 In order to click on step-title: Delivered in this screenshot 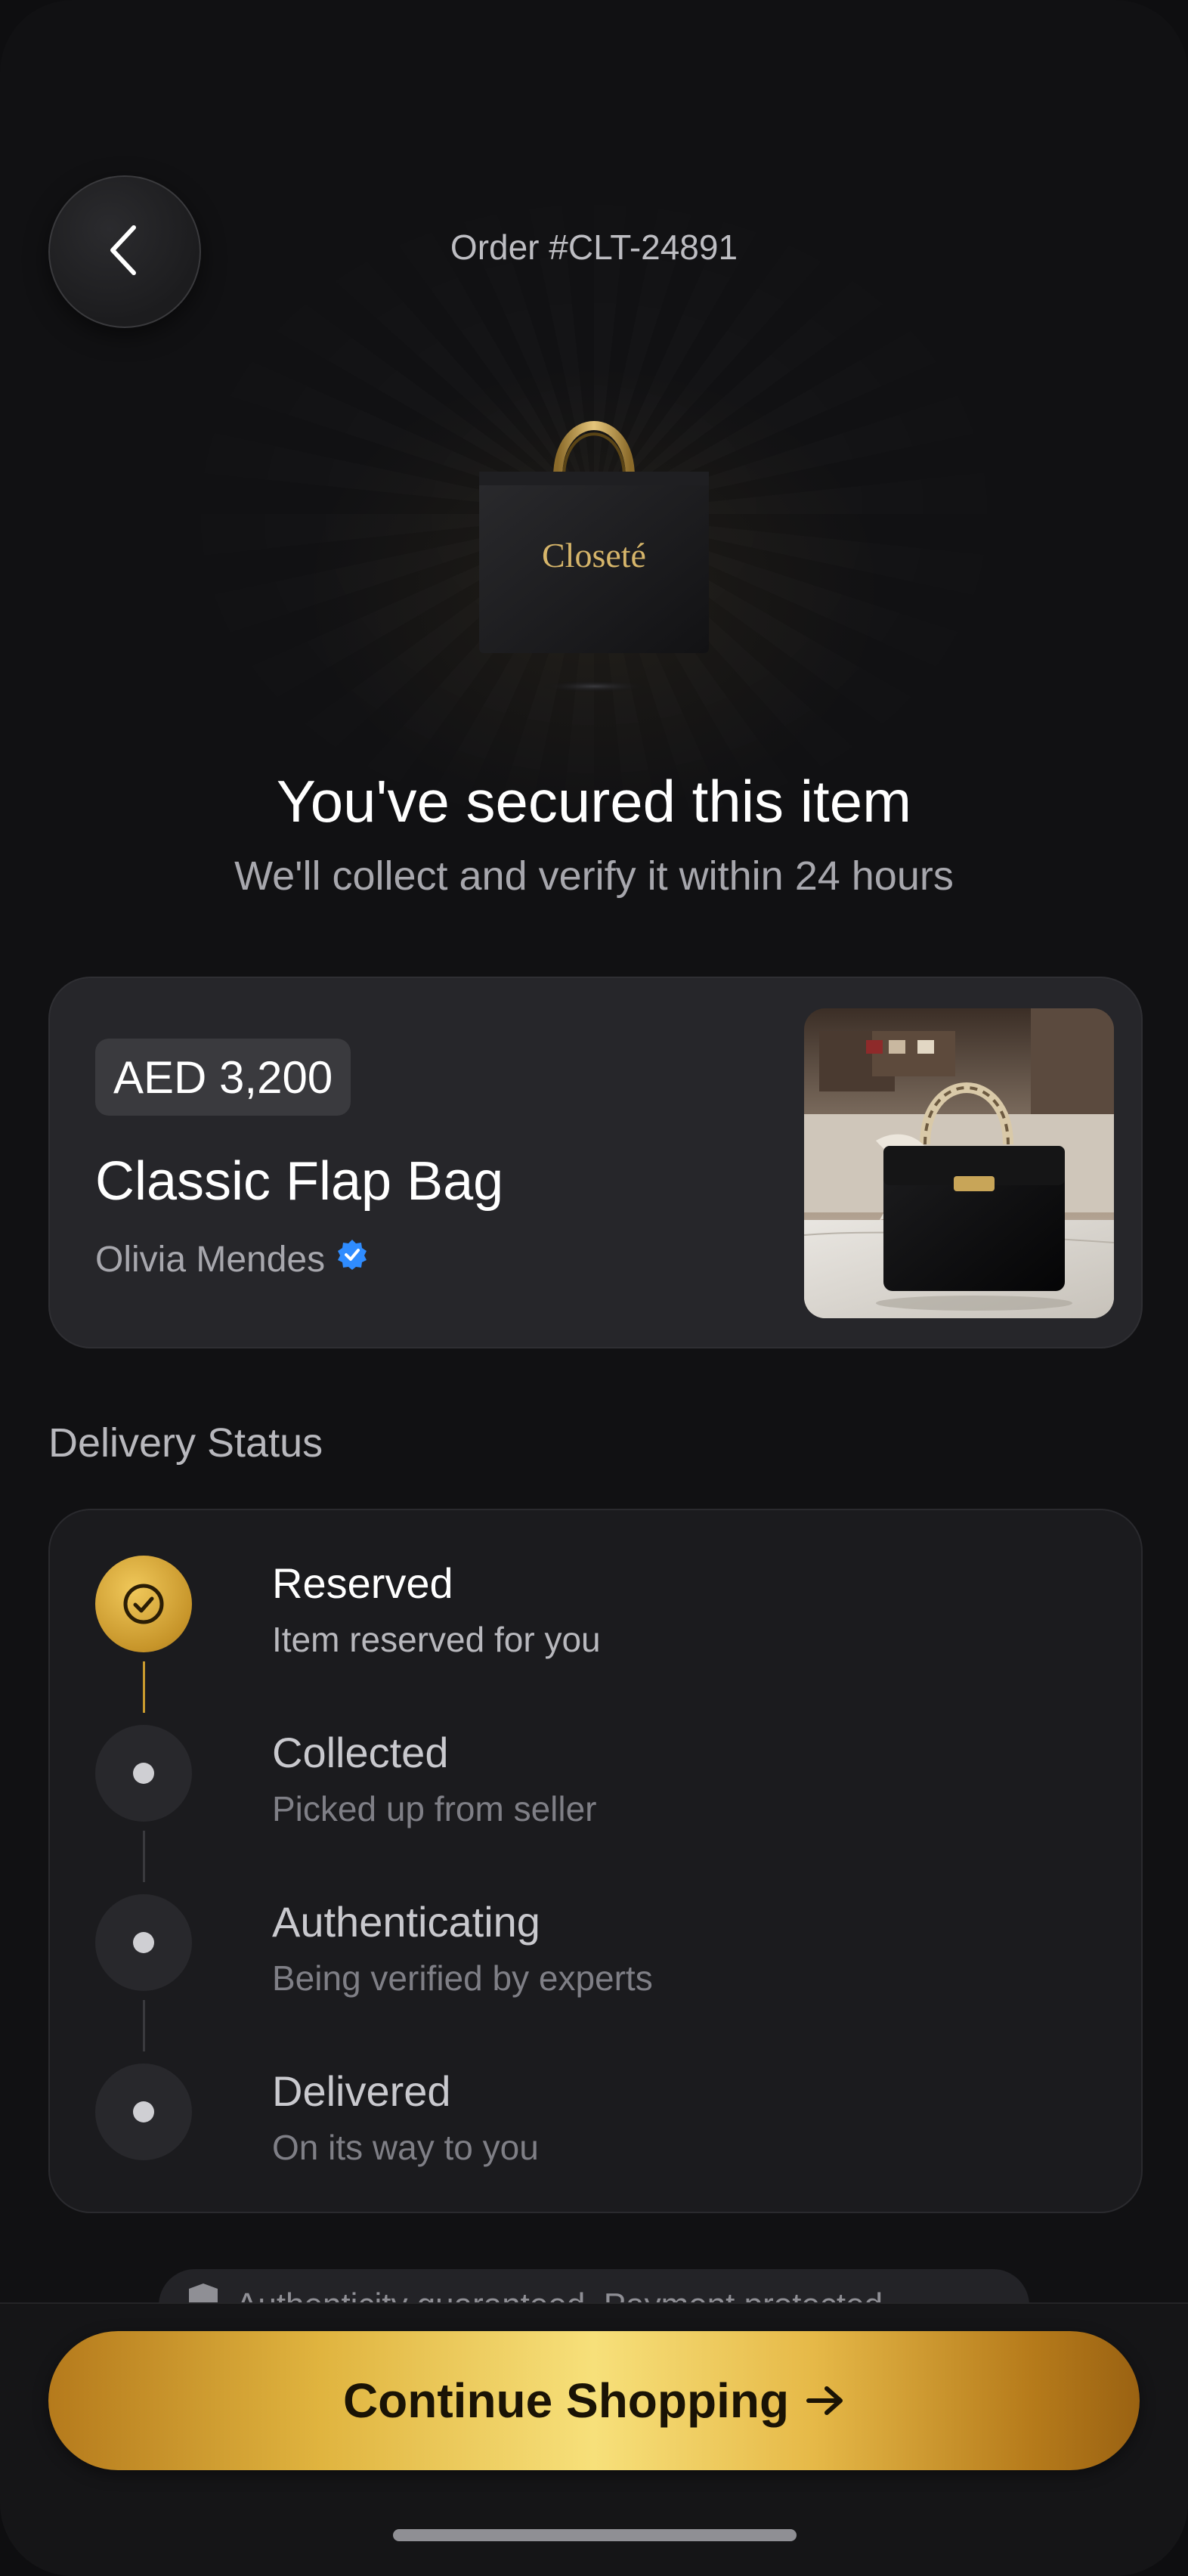, I will do `click(362, 2091)`.